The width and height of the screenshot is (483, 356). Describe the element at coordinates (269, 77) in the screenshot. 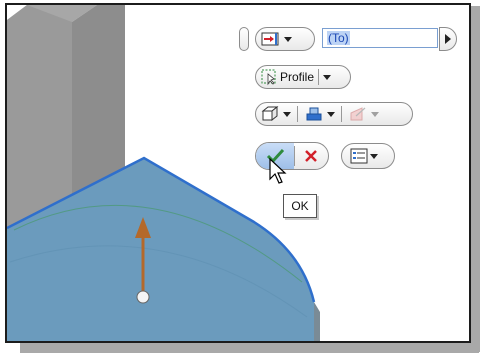

I see `profile-select-icon` at that location.